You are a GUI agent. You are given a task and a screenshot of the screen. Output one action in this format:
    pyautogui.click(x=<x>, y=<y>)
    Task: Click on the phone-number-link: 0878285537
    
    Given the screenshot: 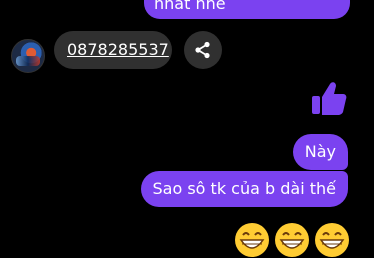 What is the action you would take?
    pyautogui.click(x=118, y=49)
    